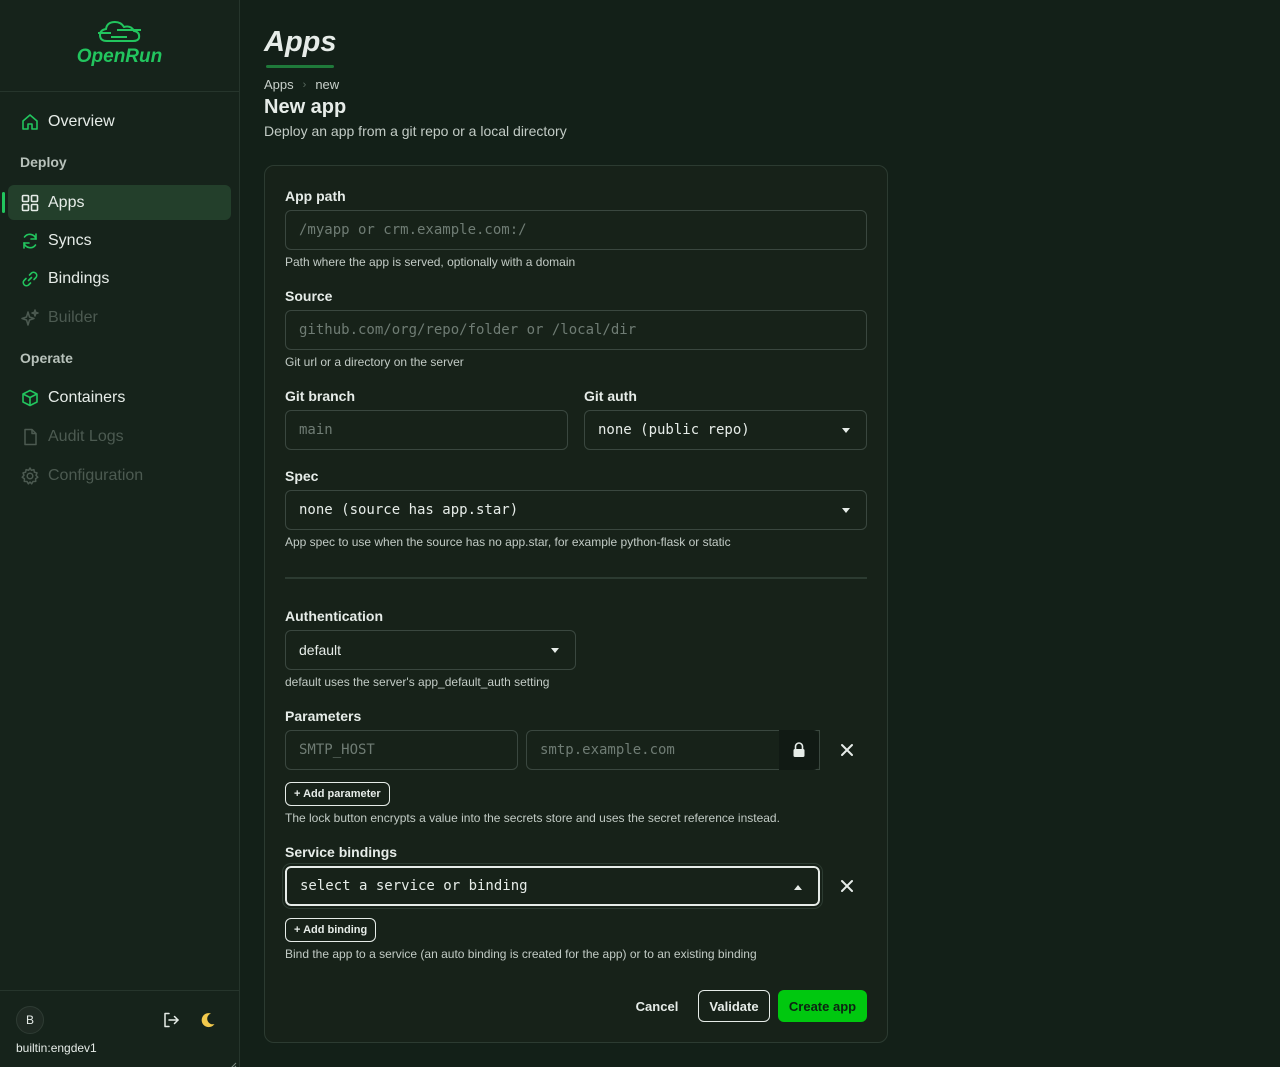 This screenshot has width=1280, height=1067. Describe the element at coordinates (309, 296) in the screenshot. I see `source-label: Source` at that location.